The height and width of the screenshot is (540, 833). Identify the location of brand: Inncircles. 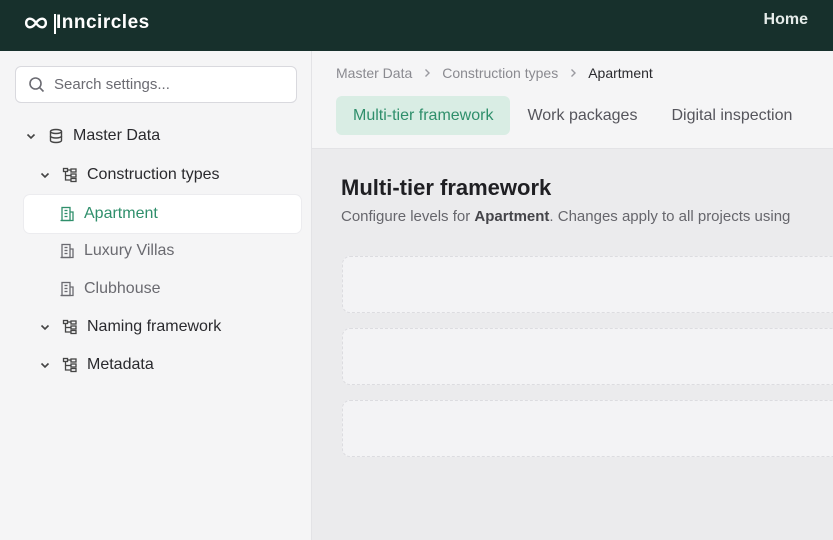
(87, 23).